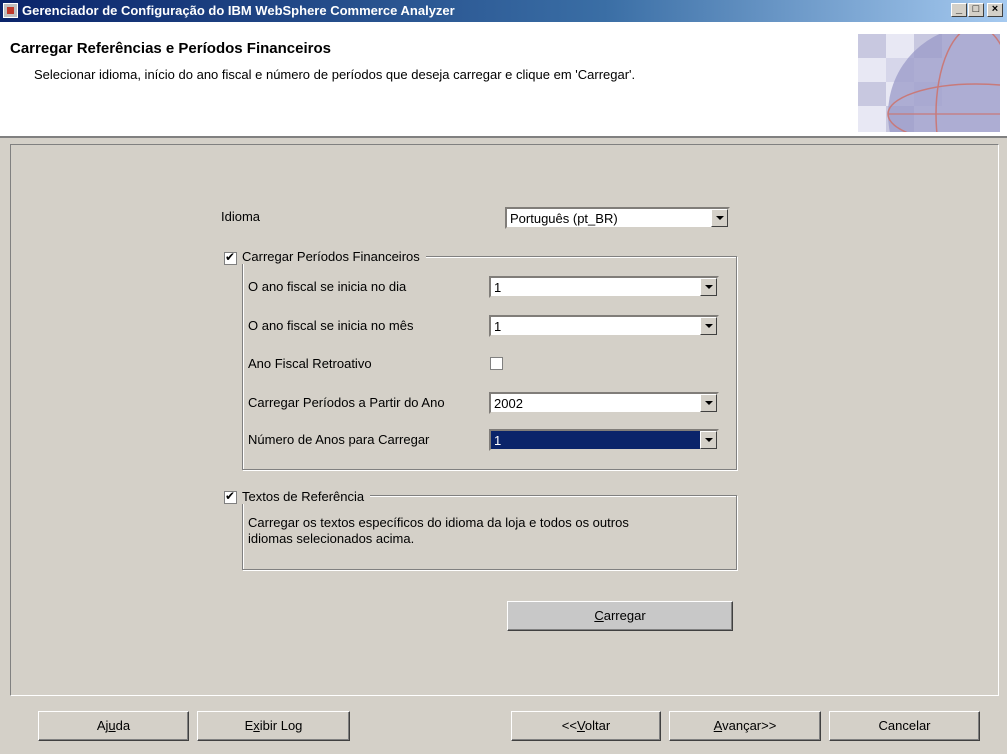 Image resolution: width=1007 pixels, height=754 pixels. What do you see at coordinates (281, 725) in the screenshot?
I see `log-label-post: ibir Log` at bounding box center [281, 725].